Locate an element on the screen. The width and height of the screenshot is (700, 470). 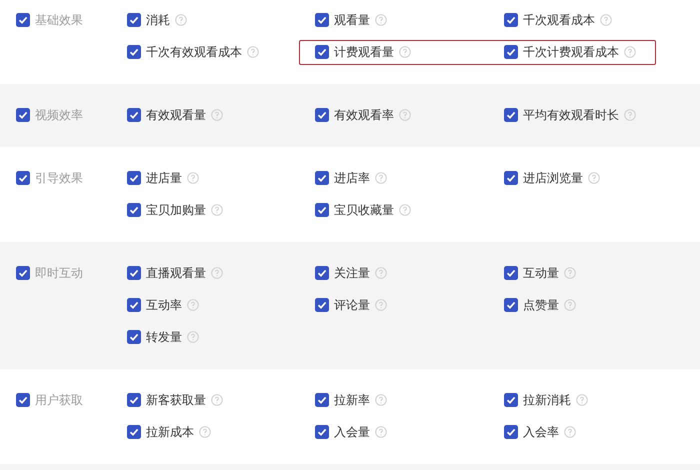
metric-label: 宝贝加购量 is located at coordinates (176, 210).